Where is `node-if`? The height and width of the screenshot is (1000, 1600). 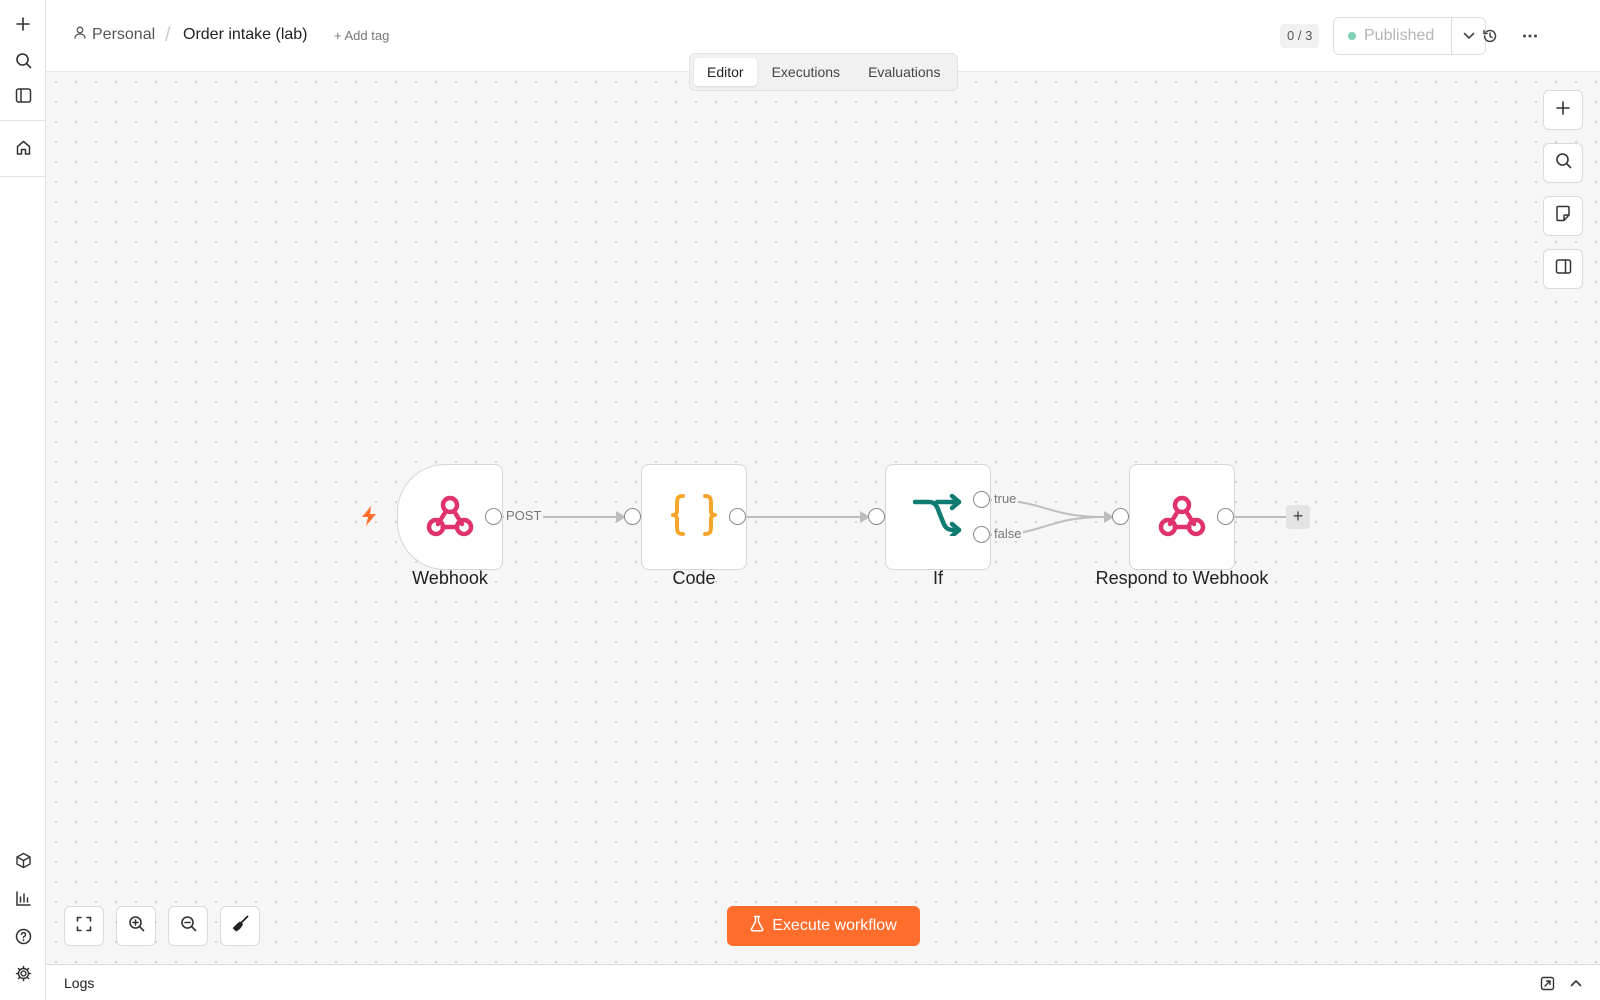 node-if is located at coordinates (938, 517).